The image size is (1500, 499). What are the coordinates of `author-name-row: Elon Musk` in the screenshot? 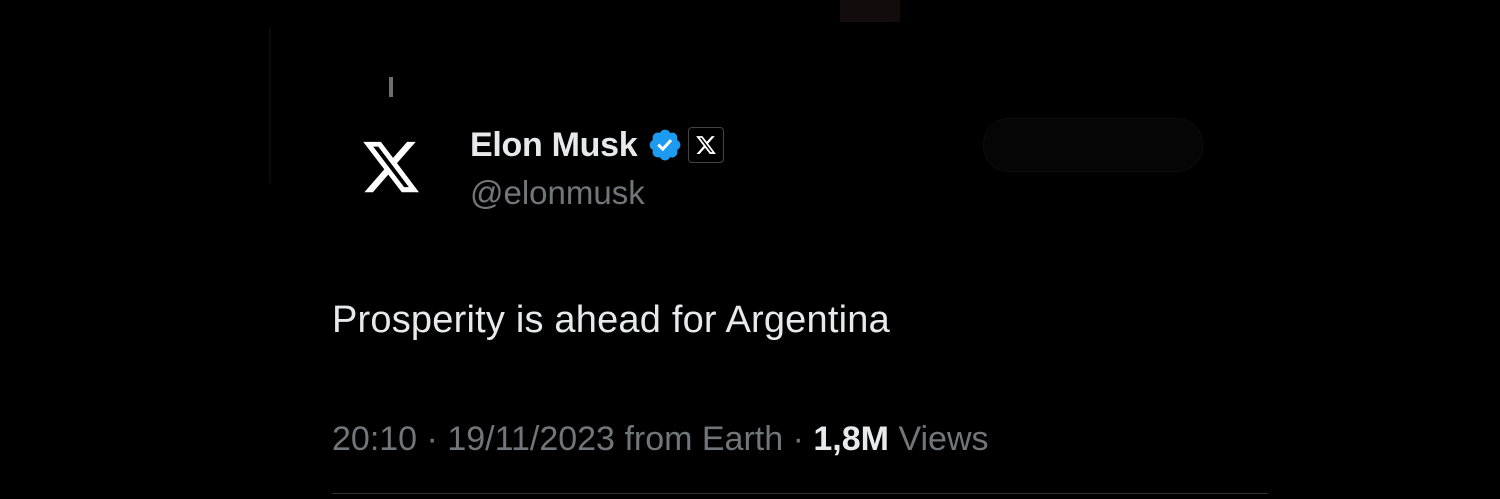 It's located at (597, 145).